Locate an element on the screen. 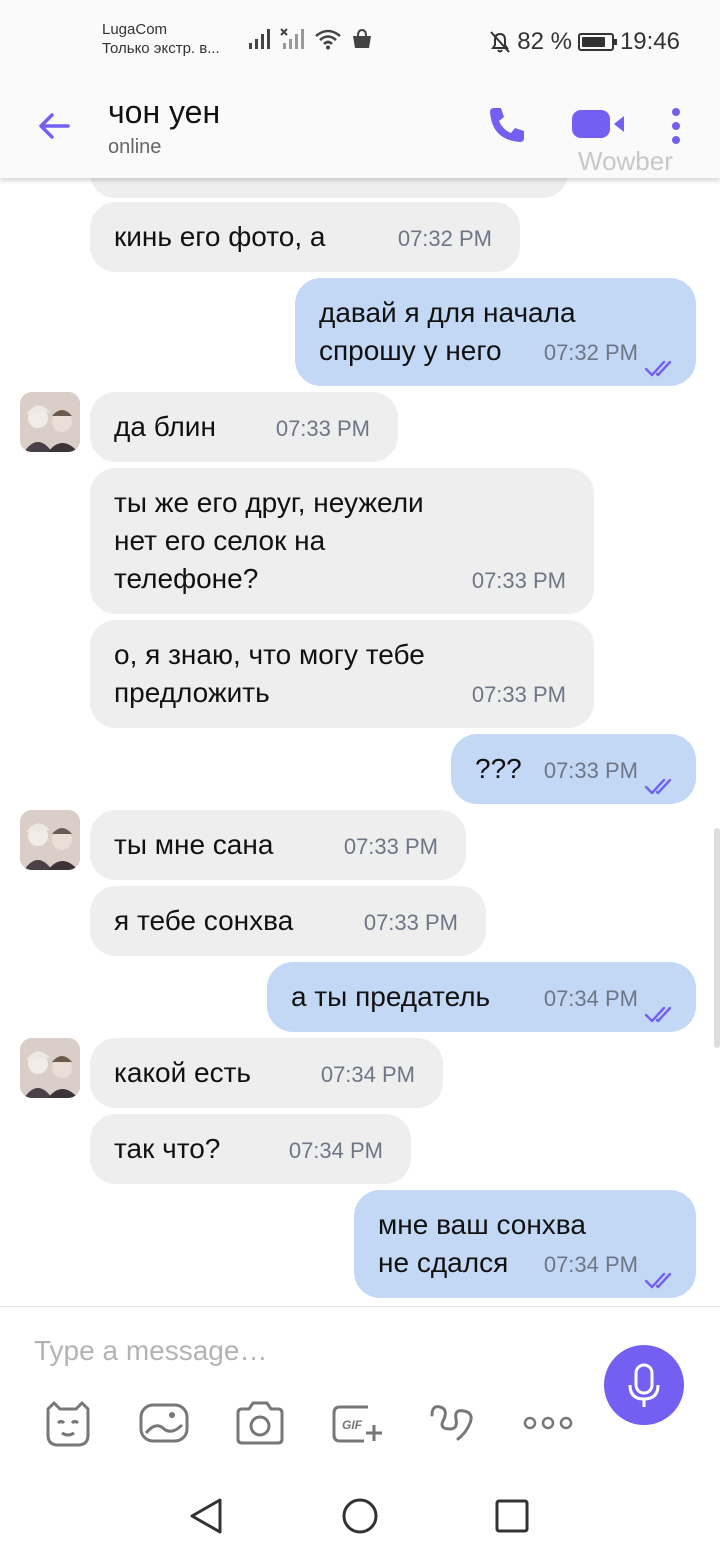 The width and height of the screenshot is (720, 1560). message-text: я тебе сонхва is located at coordinates (203, 921).